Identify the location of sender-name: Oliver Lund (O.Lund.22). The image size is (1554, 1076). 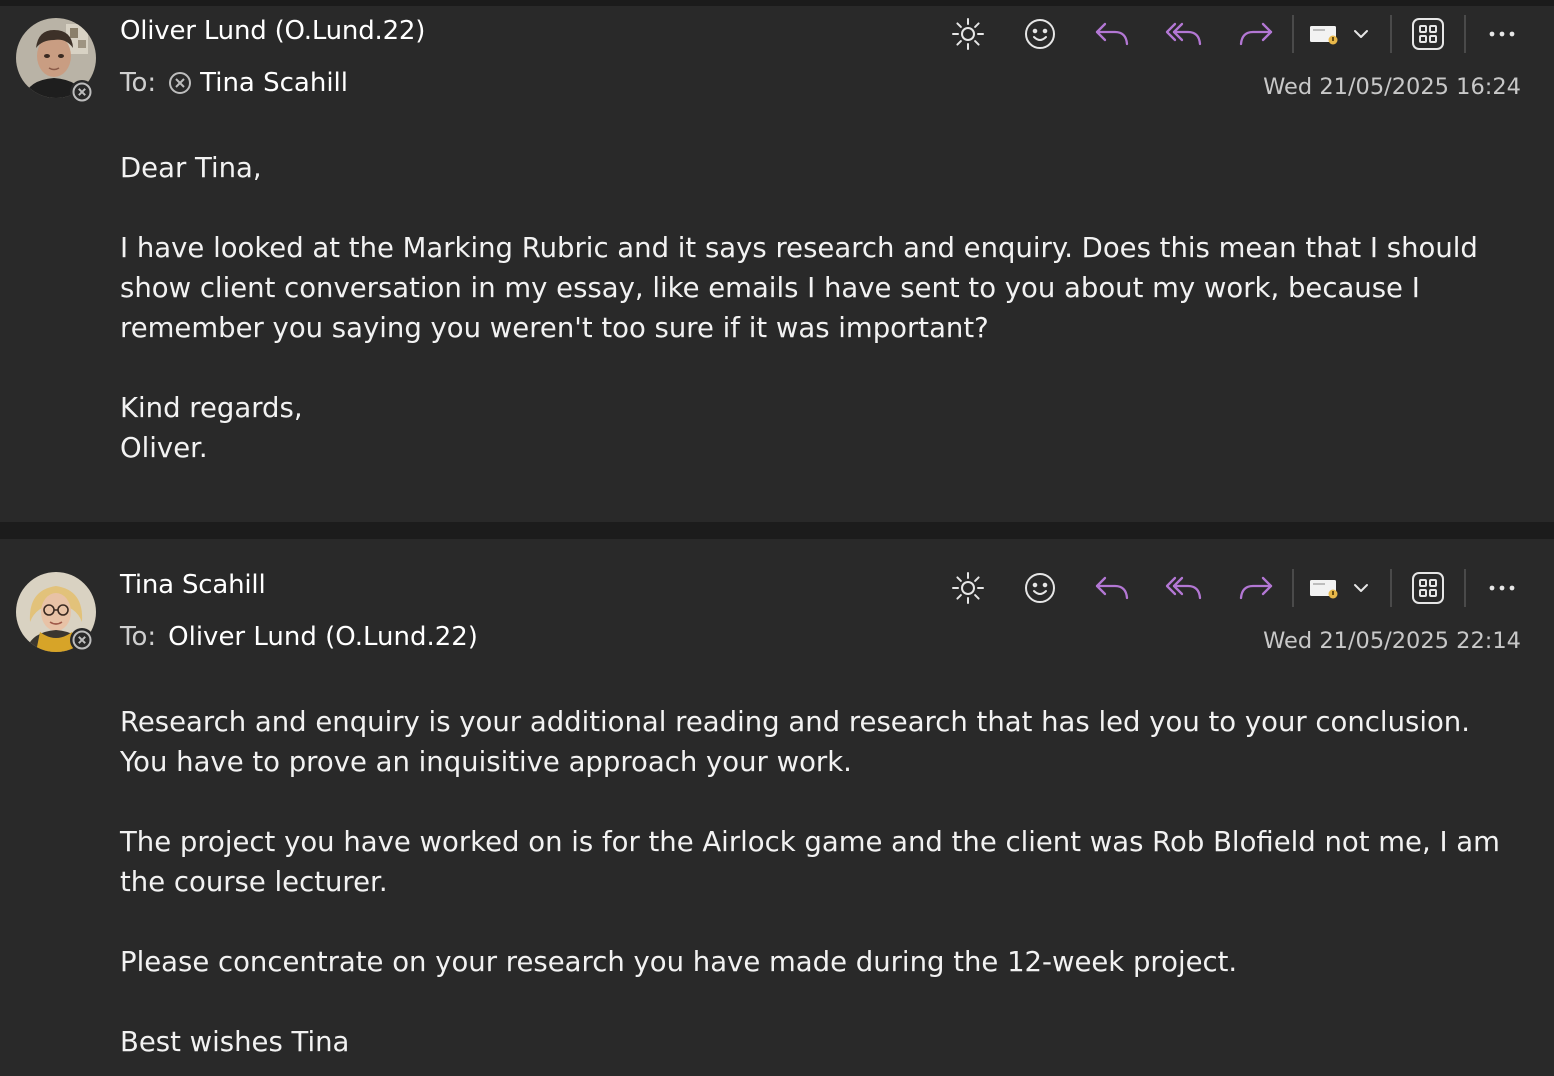
(272, 31).